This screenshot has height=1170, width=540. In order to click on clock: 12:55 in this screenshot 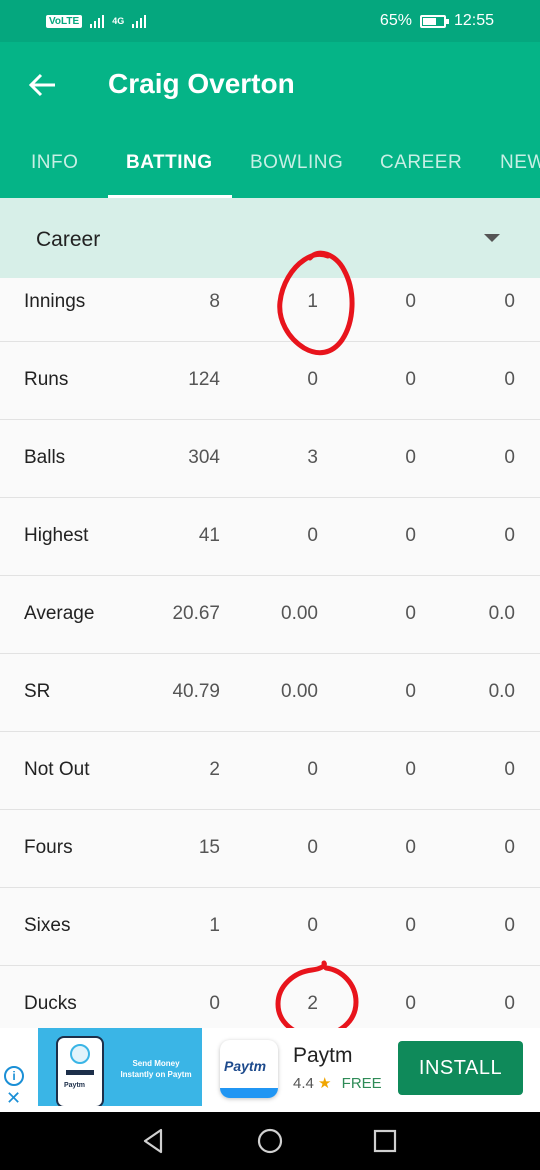, I will do `click(473, 20)`.